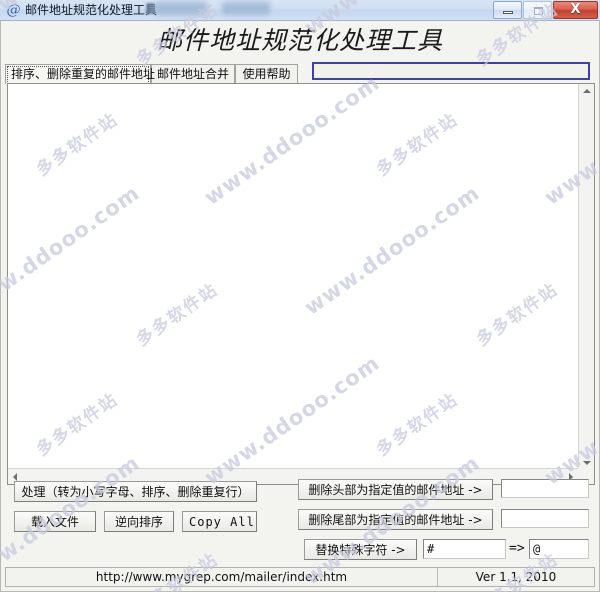  What do you see at coordinates (587, 463) in the screenshot?
I see `triangle-down-icon` at bounding box center [587, 463].